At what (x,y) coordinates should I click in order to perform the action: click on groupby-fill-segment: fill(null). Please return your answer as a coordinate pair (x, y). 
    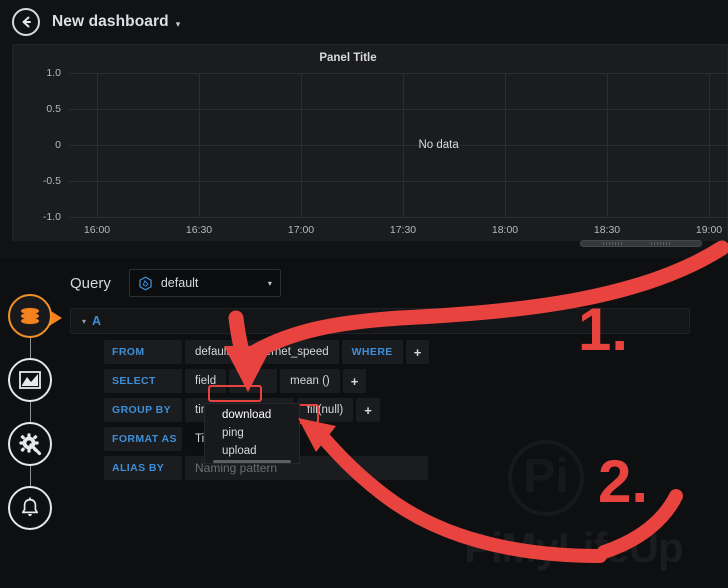
    Looking at the image, I should click on (325, 410).